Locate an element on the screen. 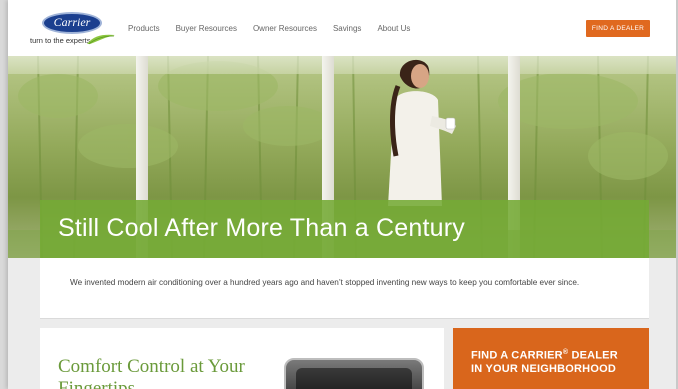 This screenshot has width=678, height=389. nav-savings: Savings is located at coordinates (347, 28).